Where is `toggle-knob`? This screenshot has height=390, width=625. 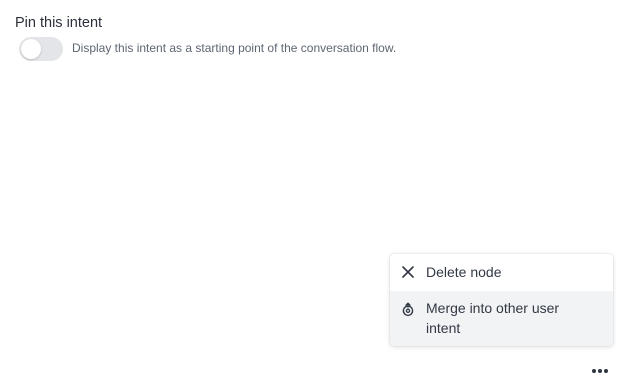
toggle-knob is located at coordinates (31, 49).